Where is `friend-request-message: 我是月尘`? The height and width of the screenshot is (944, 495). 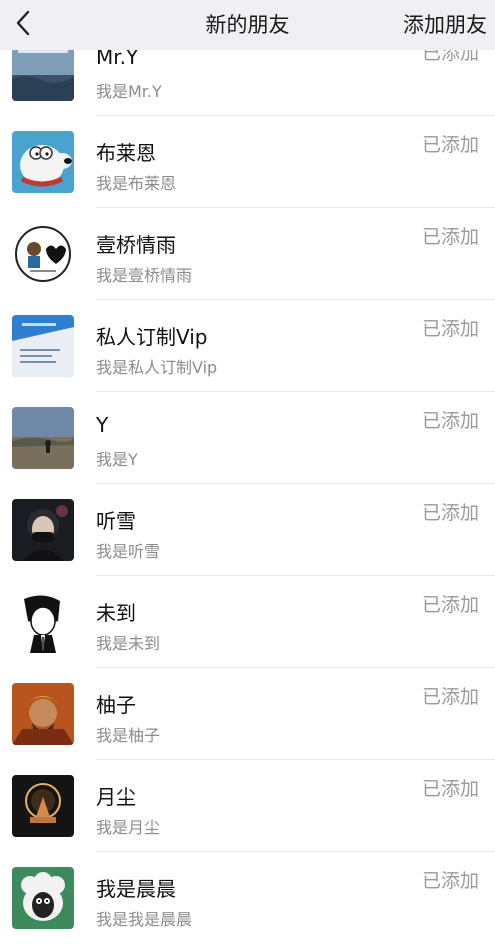 friend-request-message: 我是月尘 is located at coordinates (128, 827).